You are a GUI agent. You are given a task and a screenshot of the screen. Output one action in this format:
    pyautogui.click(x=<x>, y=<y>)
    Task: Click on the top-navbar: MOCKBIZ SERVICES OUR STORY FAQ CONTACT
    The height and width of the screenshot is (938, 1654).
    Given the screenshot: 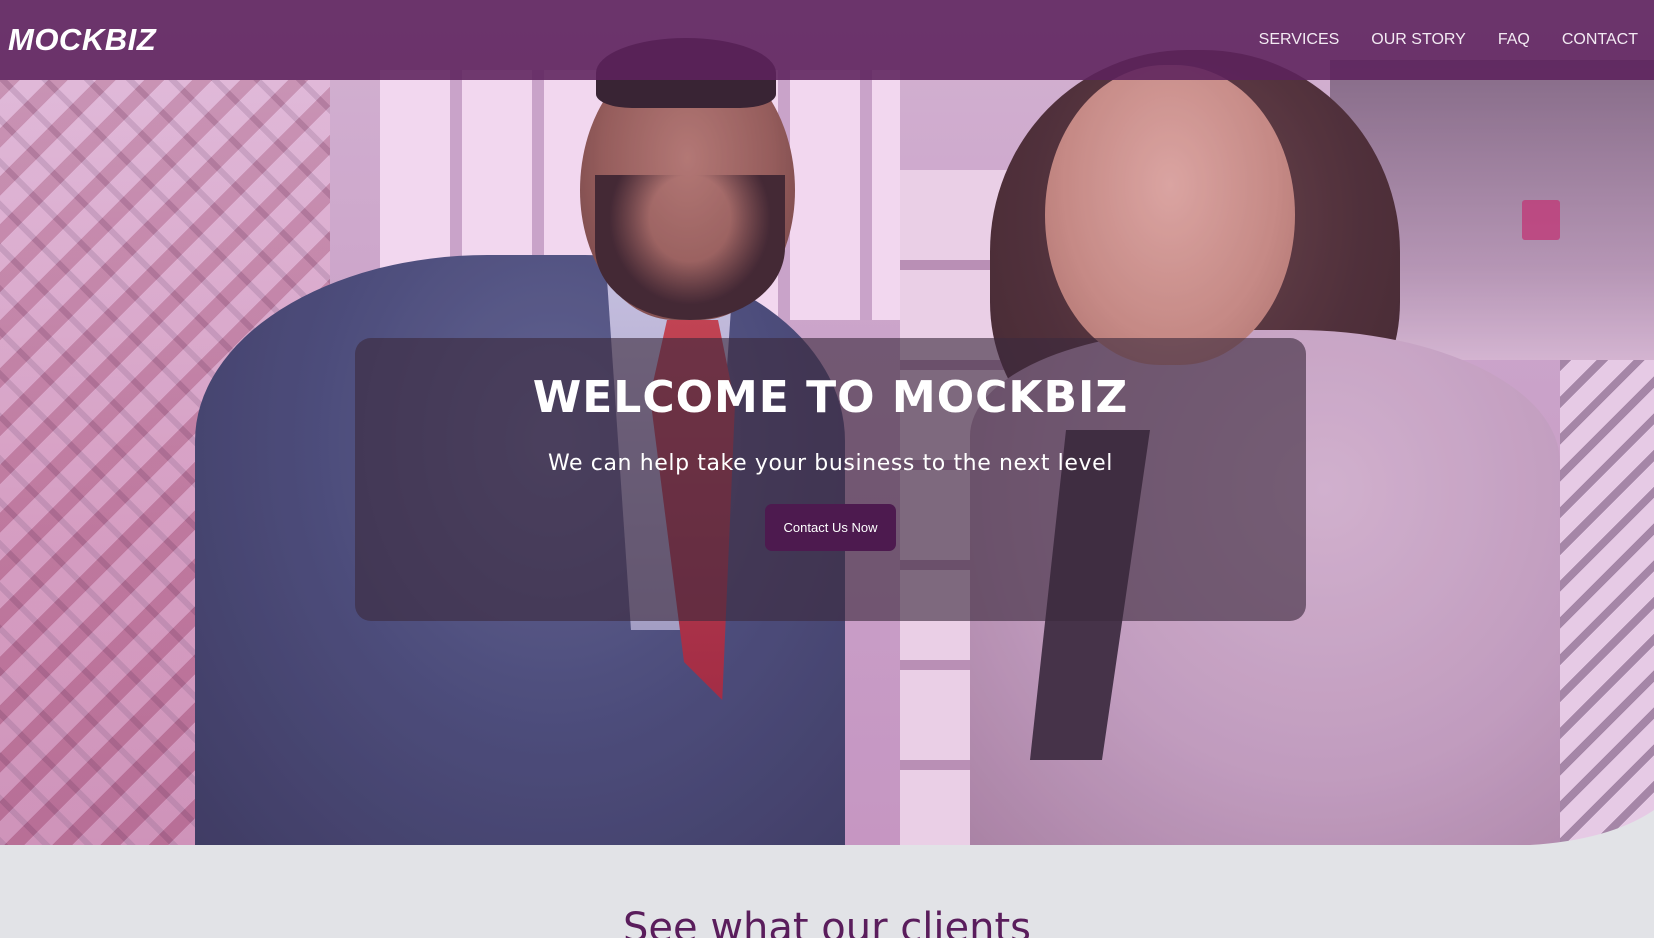 What is the action you would take?
    pyautogui.click(x=827, y=40)
    